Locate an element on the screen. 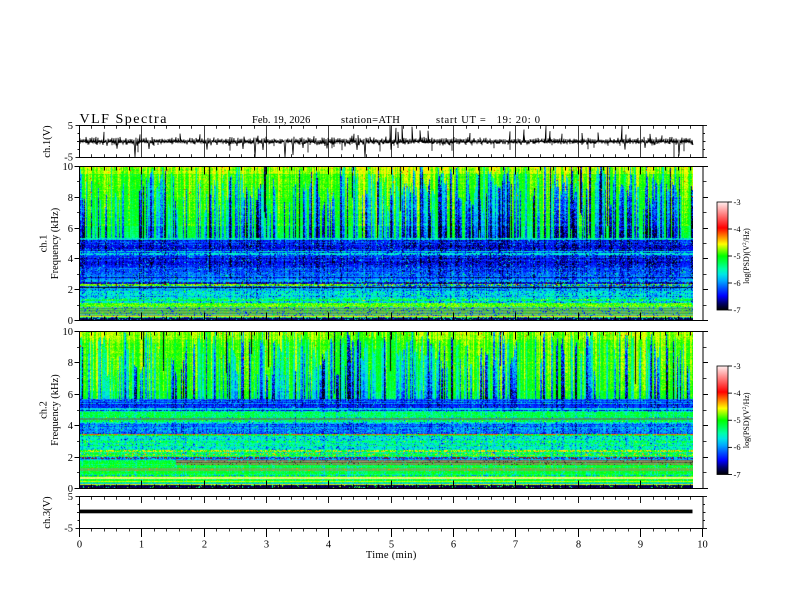  svg-text: ch.3(V) is located at coordinates (47, 512).